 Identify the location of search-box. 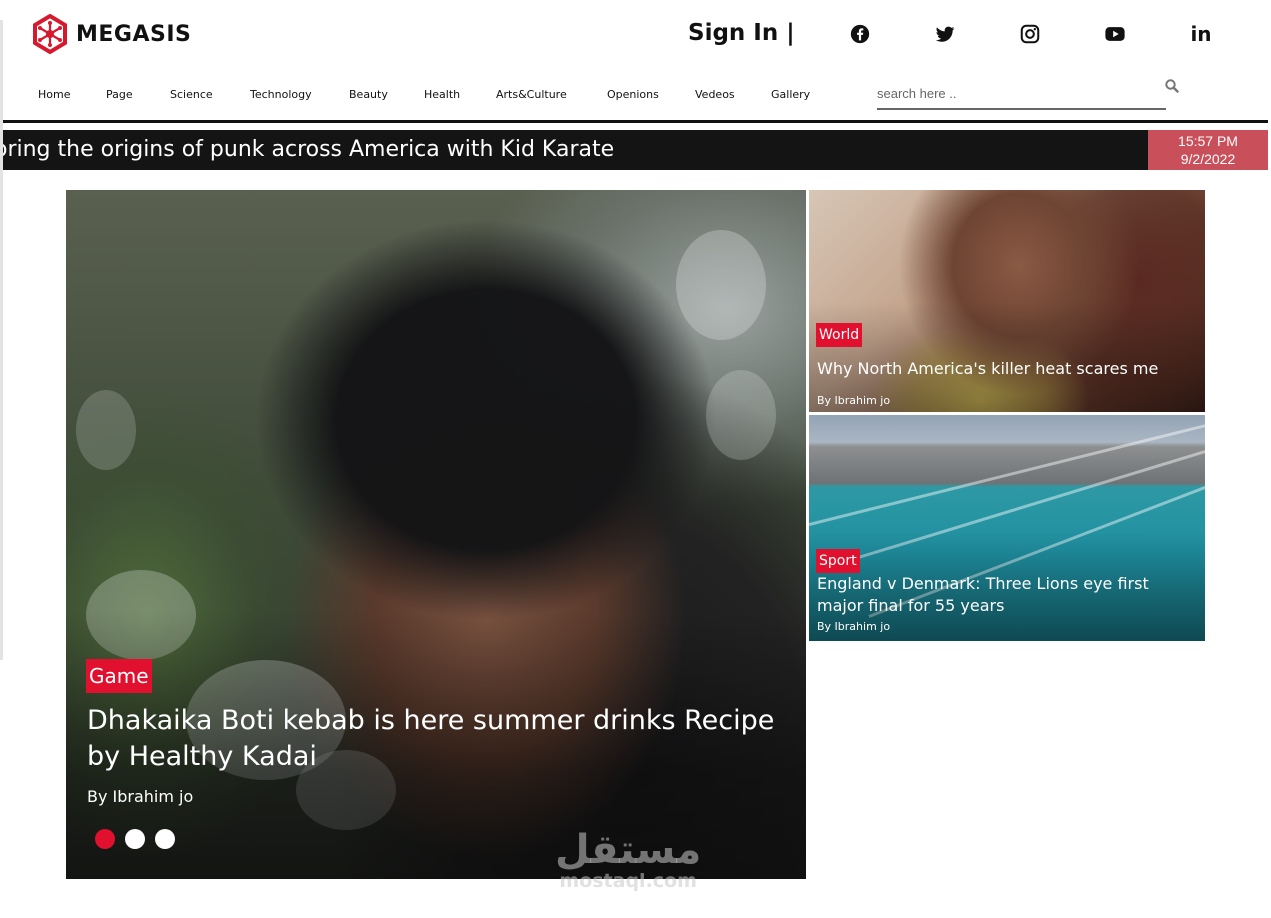
(1021, 94).